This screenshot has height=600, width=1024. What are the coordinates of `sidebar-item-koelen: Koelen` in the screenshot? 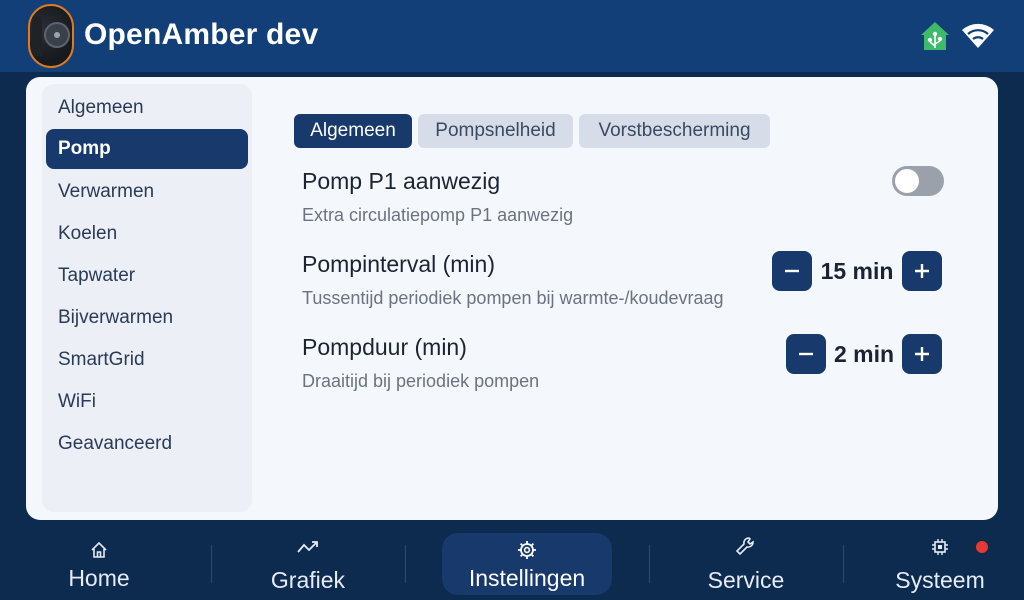 It's located at (147, 234).